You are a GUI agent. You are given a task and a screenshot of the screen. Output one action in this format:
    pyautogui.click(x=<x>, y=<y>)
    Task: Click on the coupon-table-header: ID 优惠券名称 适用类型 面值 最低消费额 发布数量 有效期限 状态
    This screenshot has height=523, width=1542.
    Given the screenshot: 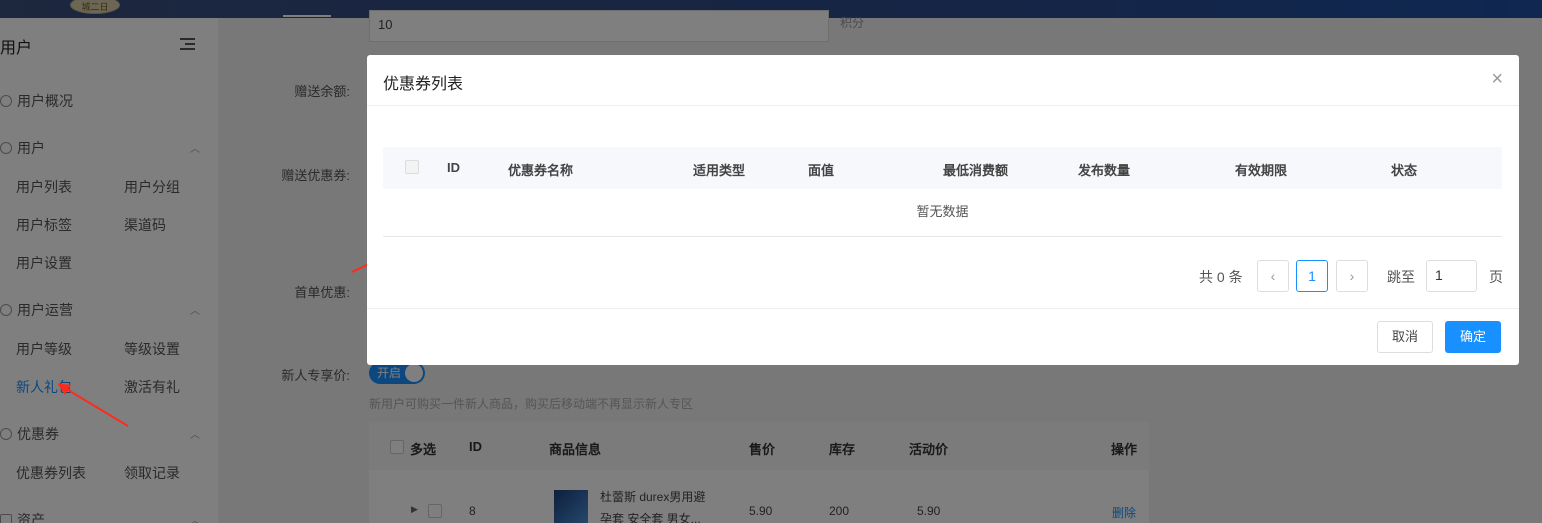 What is the action you would take?
    pyautogui.click(x=942, y=168)
    